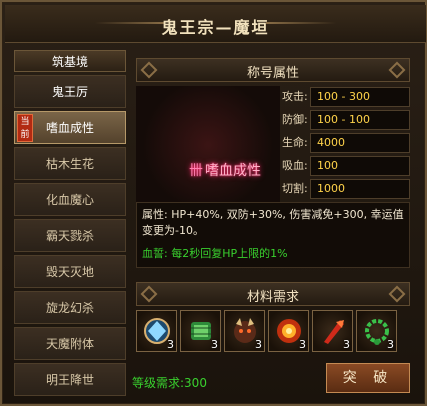  What do you see at coordinates (360, 97) in the screenshot?
I see `stat-value: 100 - 300` at bounding box center [360, 97].